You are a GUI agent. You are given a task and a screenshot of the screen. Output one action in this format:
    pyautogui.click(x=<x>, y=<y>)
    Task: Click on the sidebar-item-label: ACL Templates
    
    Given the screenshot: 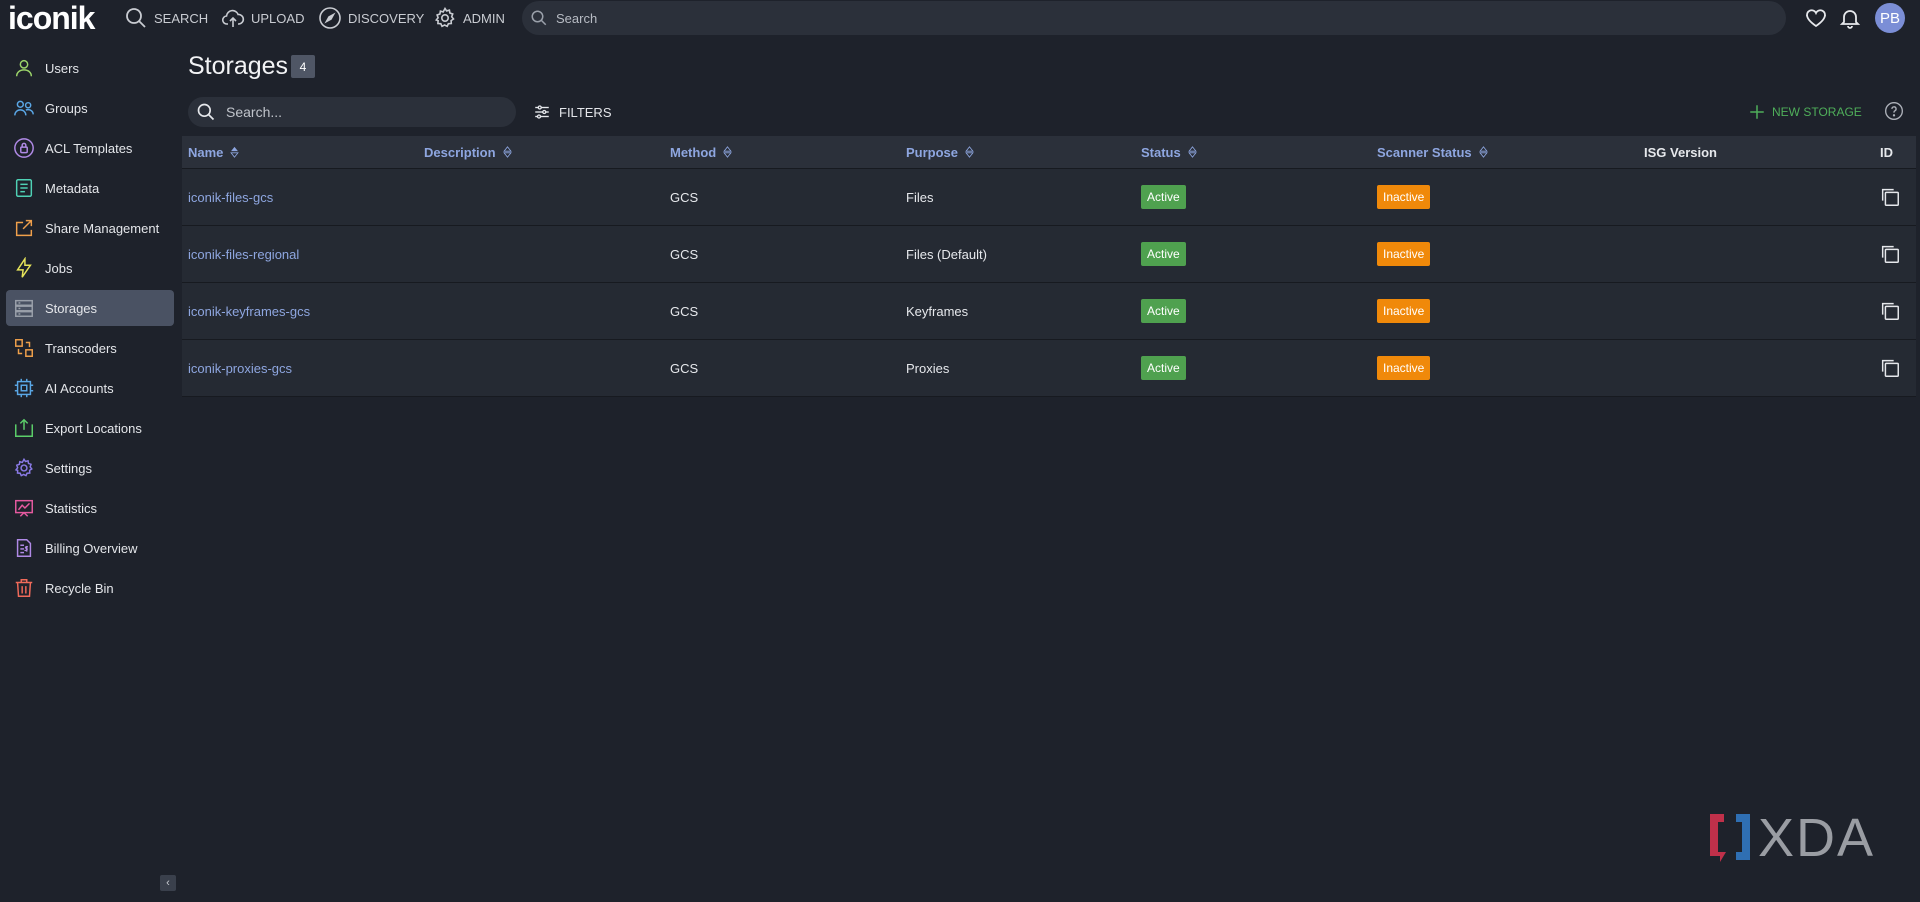 What is the action you would take?
    pyautogui.click(x=89, y=148)
    